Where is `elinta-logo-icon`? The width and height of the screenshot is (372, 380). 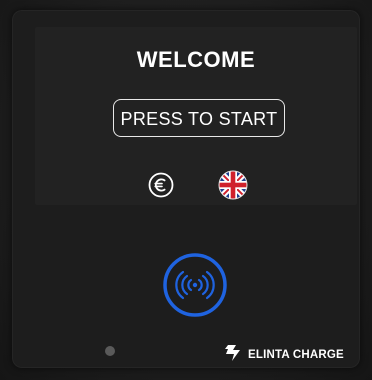
elinta-logo-icon is located at coordinates (232, 355).